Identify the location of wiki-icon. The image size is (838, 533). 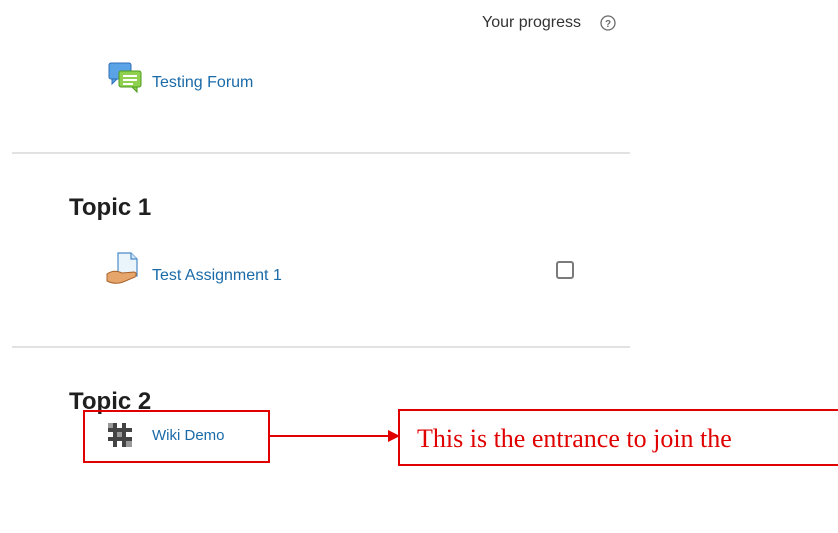
(120, 435).